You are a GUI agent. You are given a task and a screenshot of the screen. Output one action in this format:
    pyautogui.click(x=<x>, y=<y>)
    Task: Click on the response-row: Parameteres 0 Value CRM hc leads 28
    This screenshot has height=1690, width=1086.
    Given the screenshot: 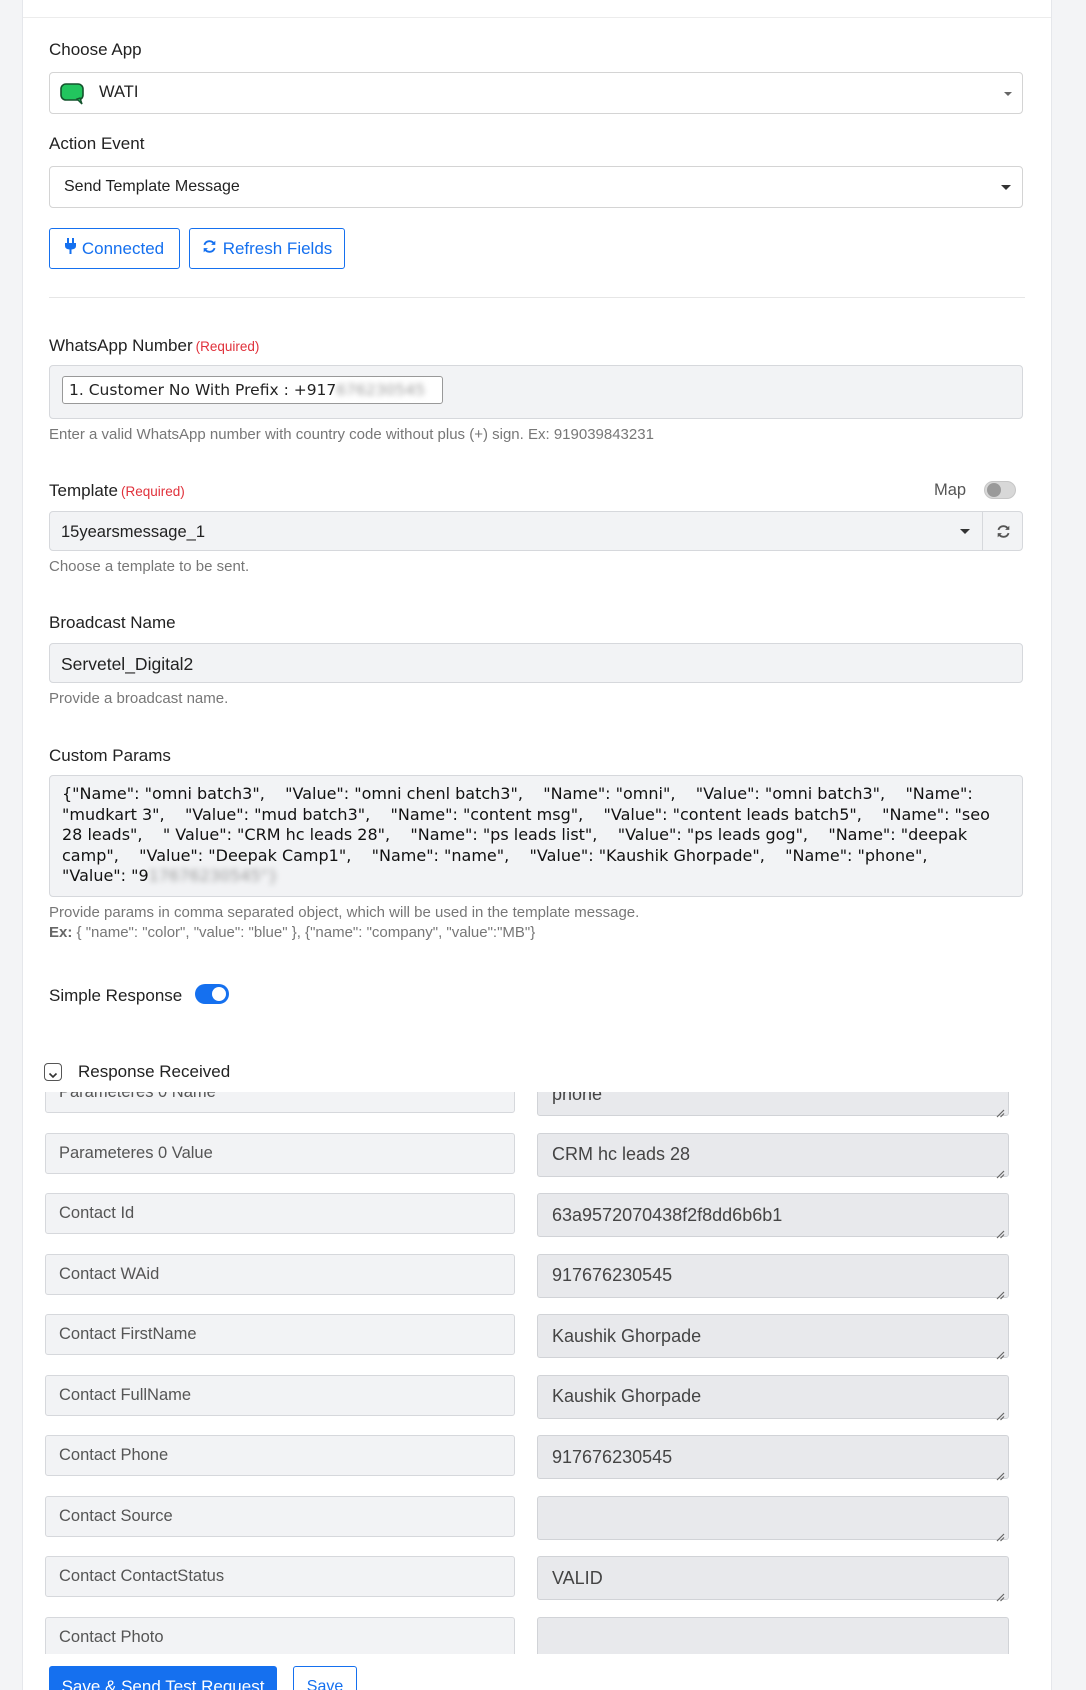 What is the action you would take?
    pyautogui.click(x=537, y=1155)
    